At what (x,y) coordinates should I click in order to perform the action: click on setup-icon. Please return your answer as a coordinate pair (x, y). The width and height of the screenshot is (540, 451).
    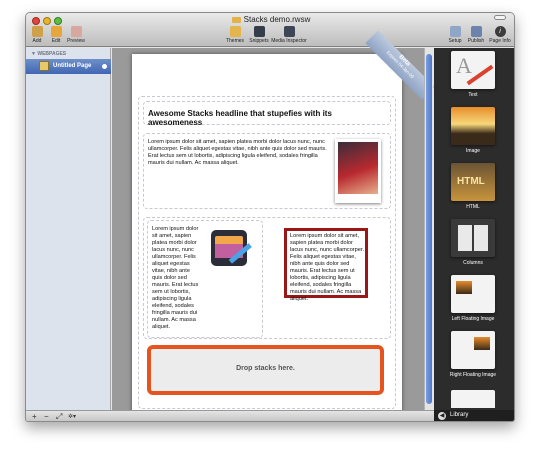
    Looking at the image, I should click on (455, 31).